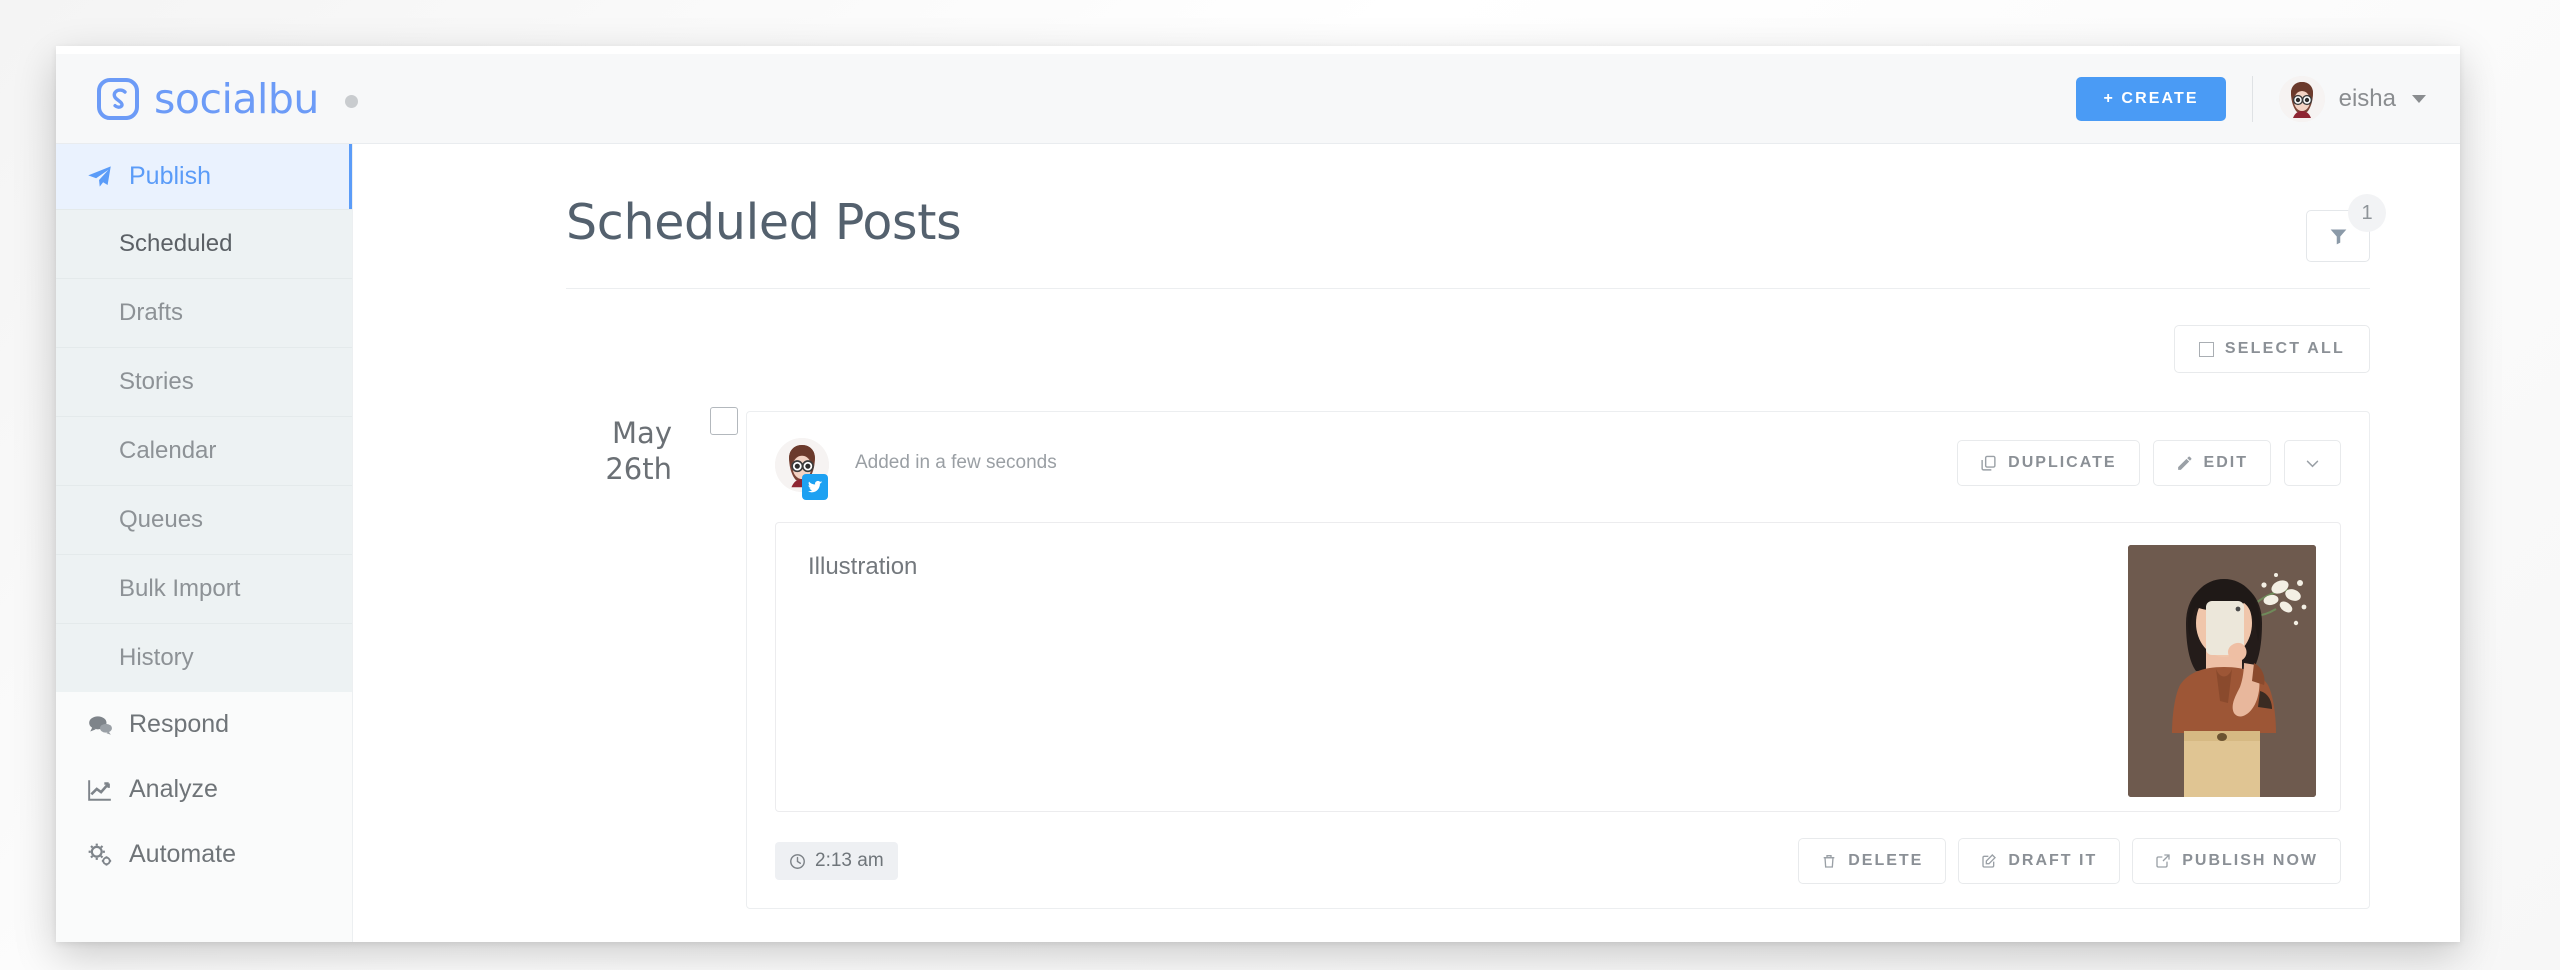  What do you see at coordinates (1886, 860) in the screenshot?
I see `delete-label: DELETE` at bounding box center [1886, 860].